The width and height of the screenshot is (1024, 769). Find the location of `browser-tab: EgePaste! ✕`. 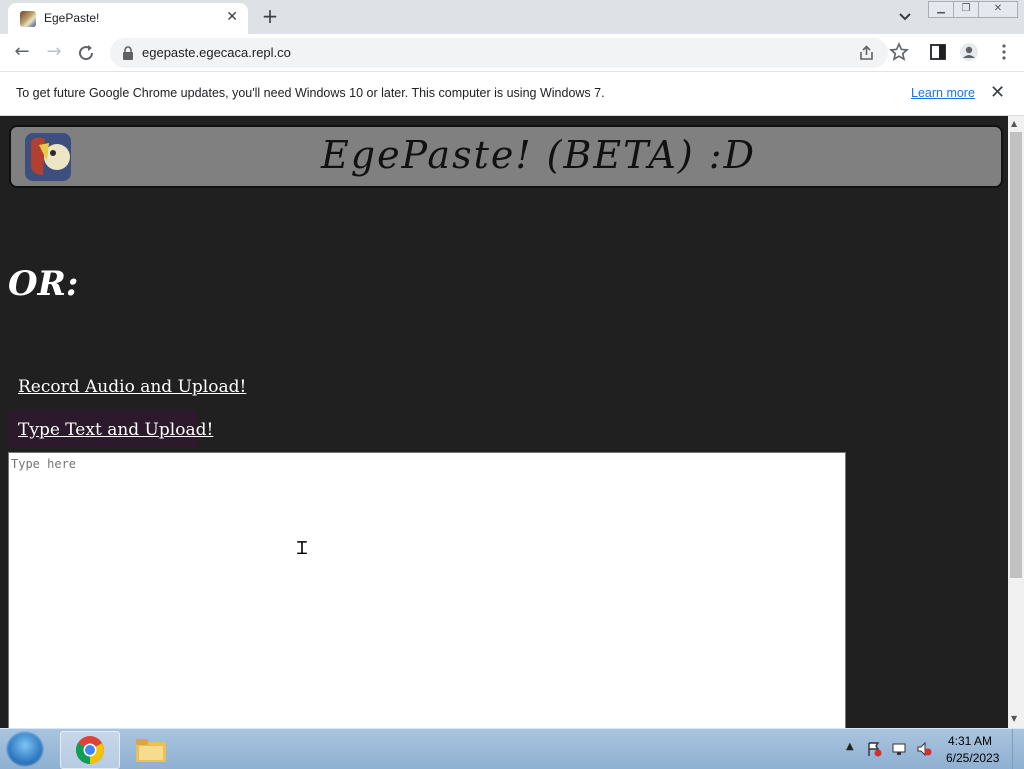

browser-tab: EgePaste! ✕ is located at coordinates (128, 18).